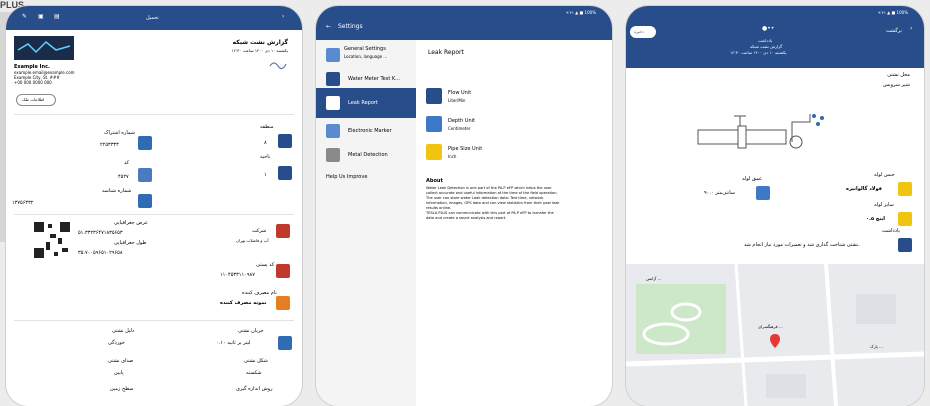 The image size is (930, 406). I want to click on print-icon: ▤, so click(57, 17).